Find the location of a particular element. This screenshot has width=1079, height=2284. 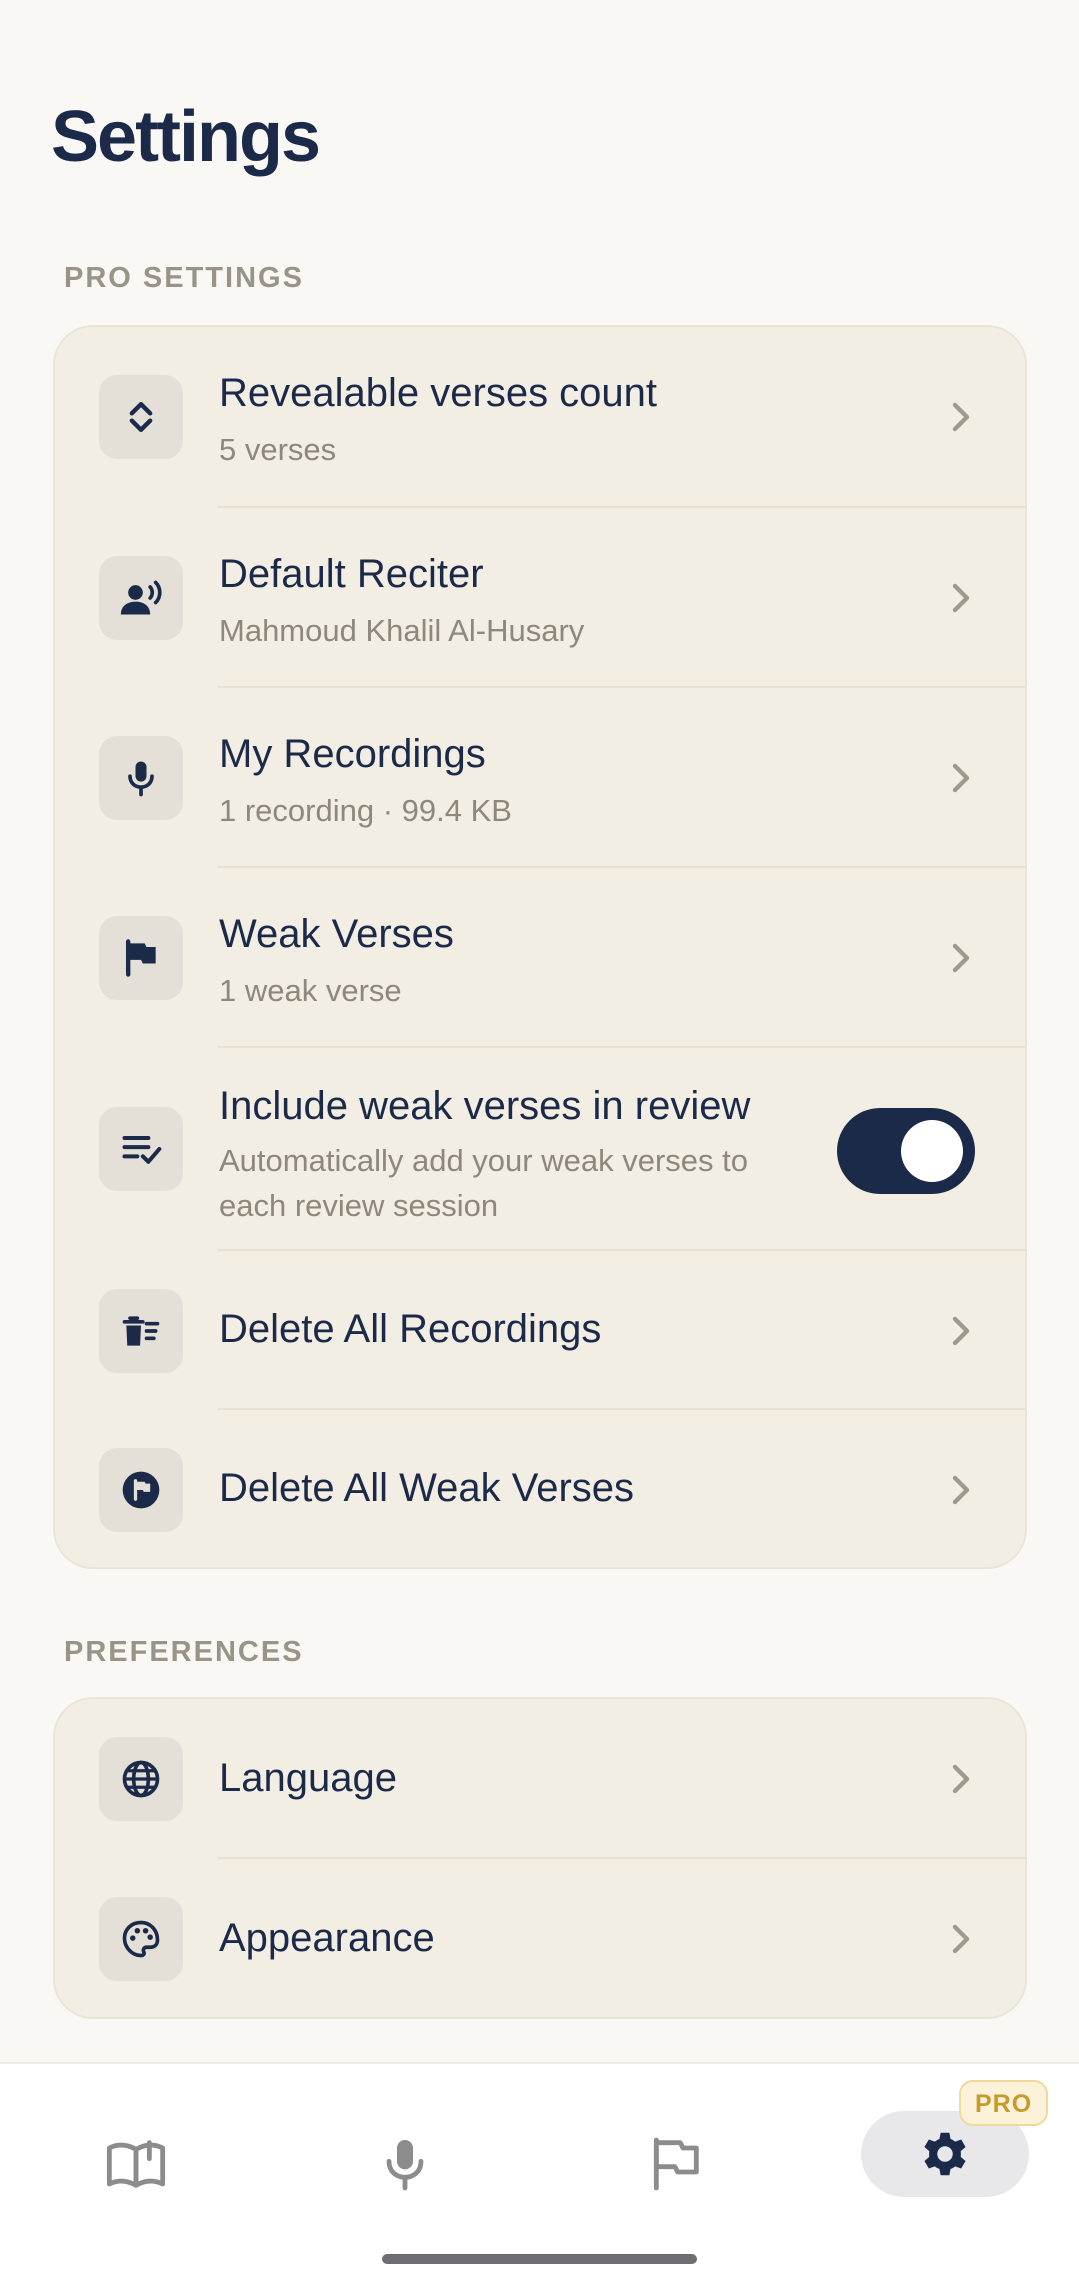

tab-book is located at coordinates (136, 2164).